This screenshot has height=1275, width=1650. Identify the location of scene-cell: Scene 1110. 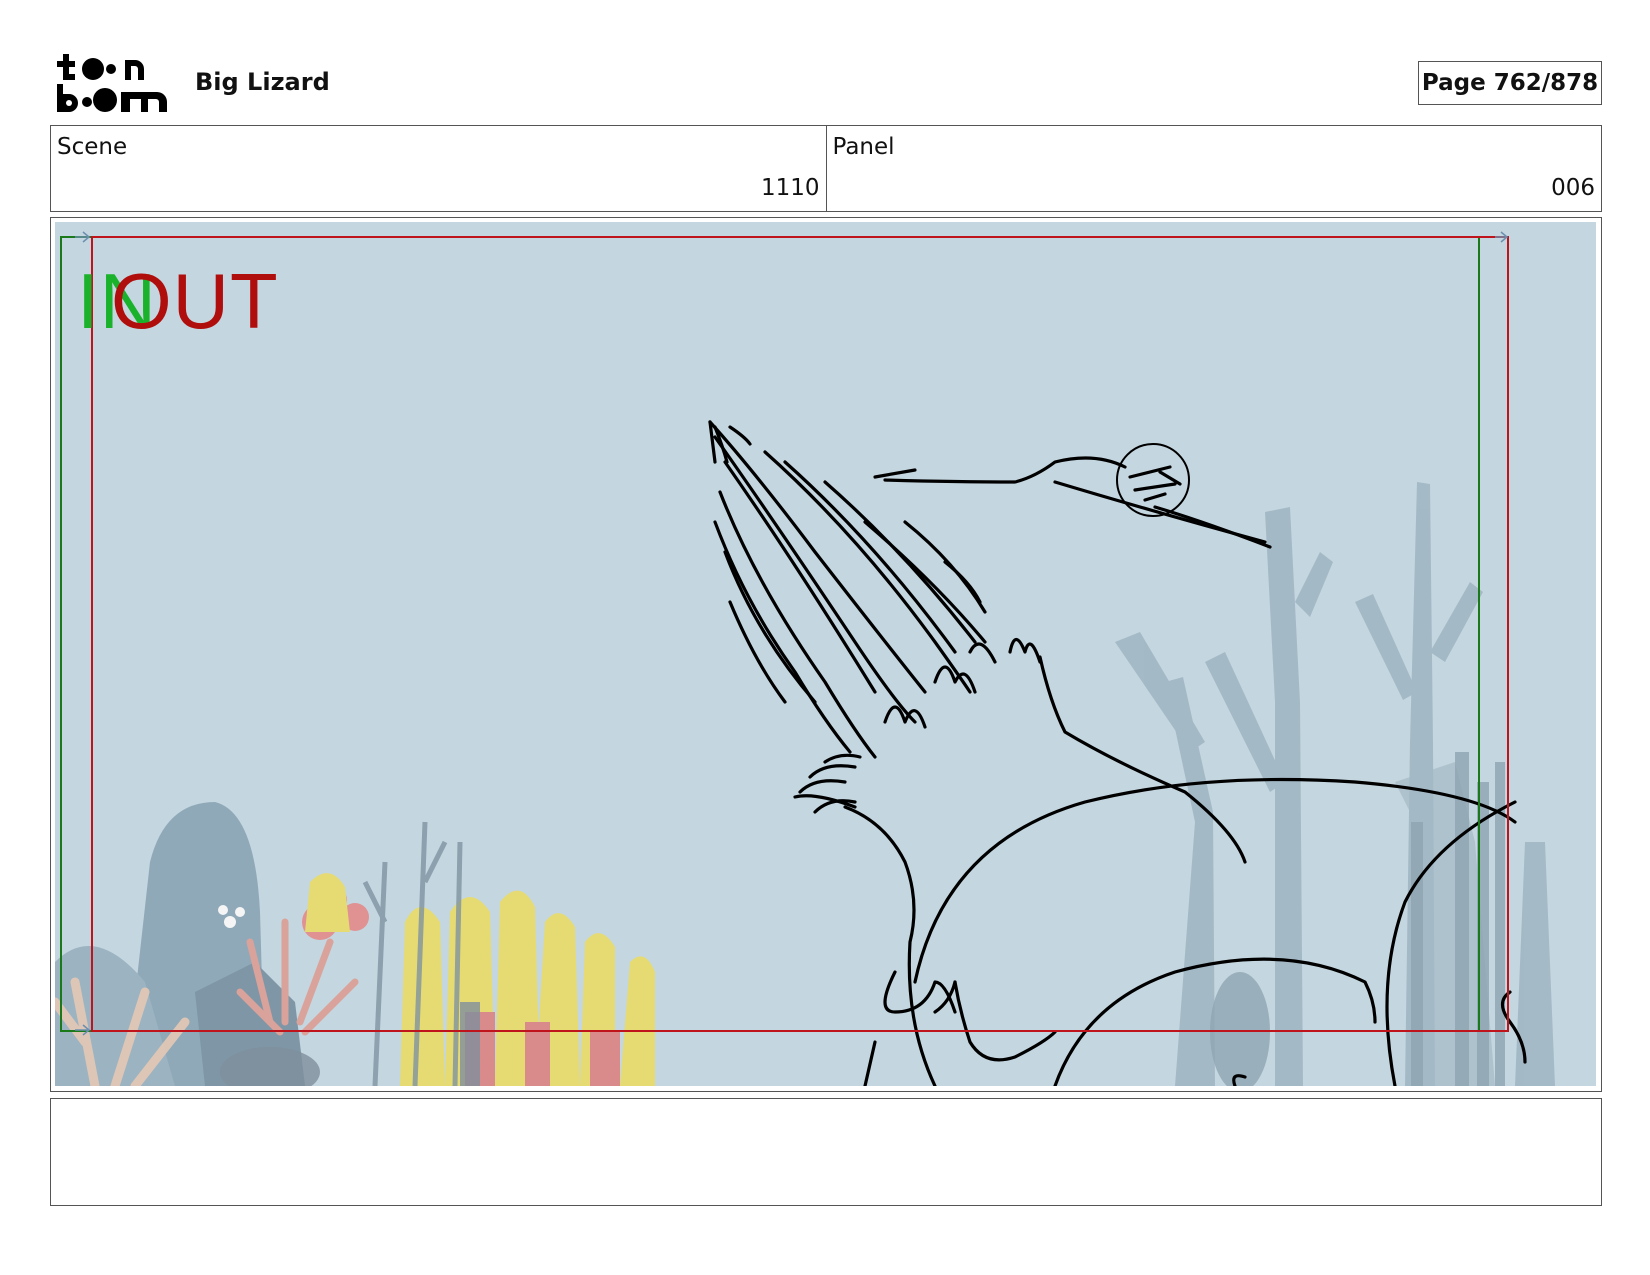
(438, 168).